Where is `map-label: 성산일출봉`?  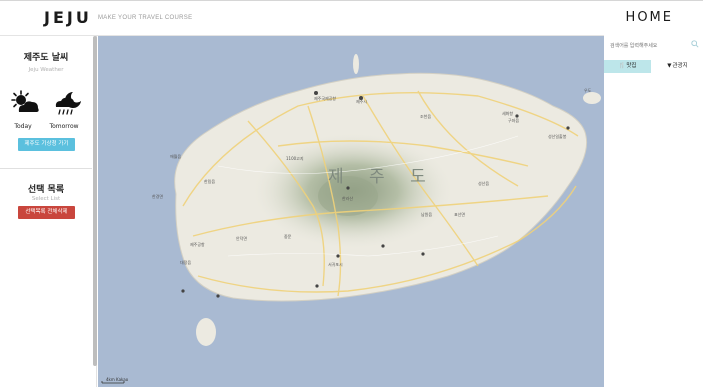 map-label: 성산일출봉 is located at coordinates (557, 136).